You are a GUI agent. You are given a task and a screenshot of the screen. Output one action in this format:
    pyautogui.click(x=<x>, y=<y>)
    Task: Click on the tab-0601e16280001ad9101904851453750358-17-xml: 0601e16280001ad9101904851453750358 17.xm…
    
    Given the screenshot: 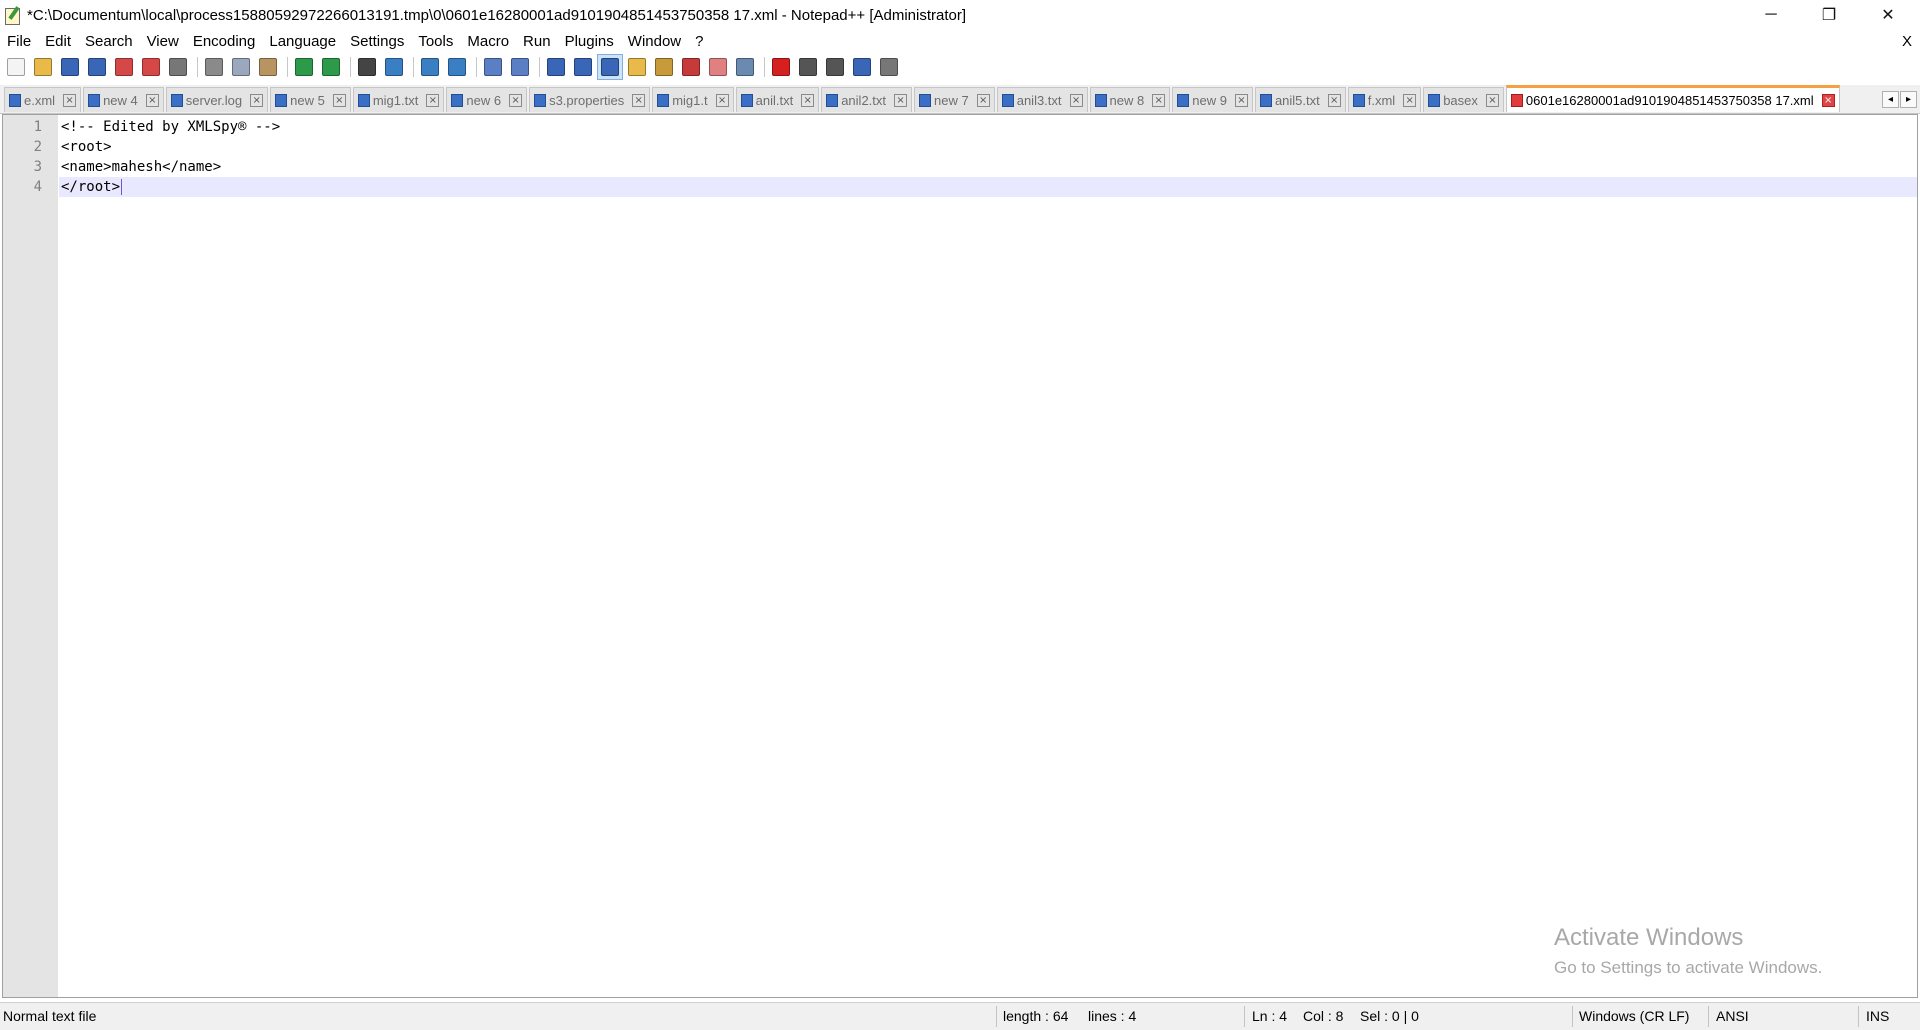 What is the action you would take?
    pyautogui.click(x=1672, y=98)
    